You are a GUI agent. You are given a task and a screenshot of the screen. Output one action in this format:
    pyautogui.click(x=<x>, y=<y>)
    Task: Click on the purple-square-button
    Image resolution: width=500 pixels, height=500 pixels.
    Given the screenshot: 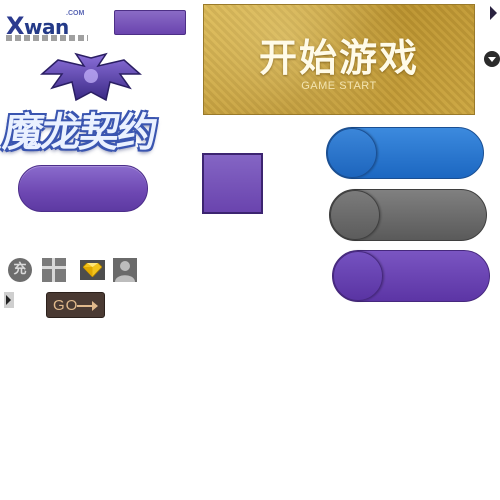 What is the action you would take?
    pyautogui.click(x=232, y=183)
    